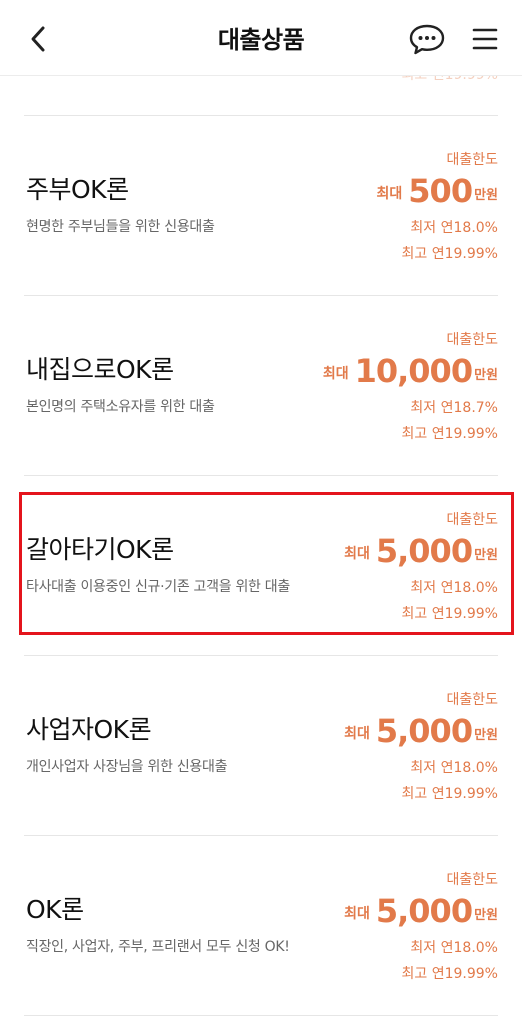  Describe the element at coordinates (77, 189) in the screenshot. I see `product-name: 주부OK론` at that location.